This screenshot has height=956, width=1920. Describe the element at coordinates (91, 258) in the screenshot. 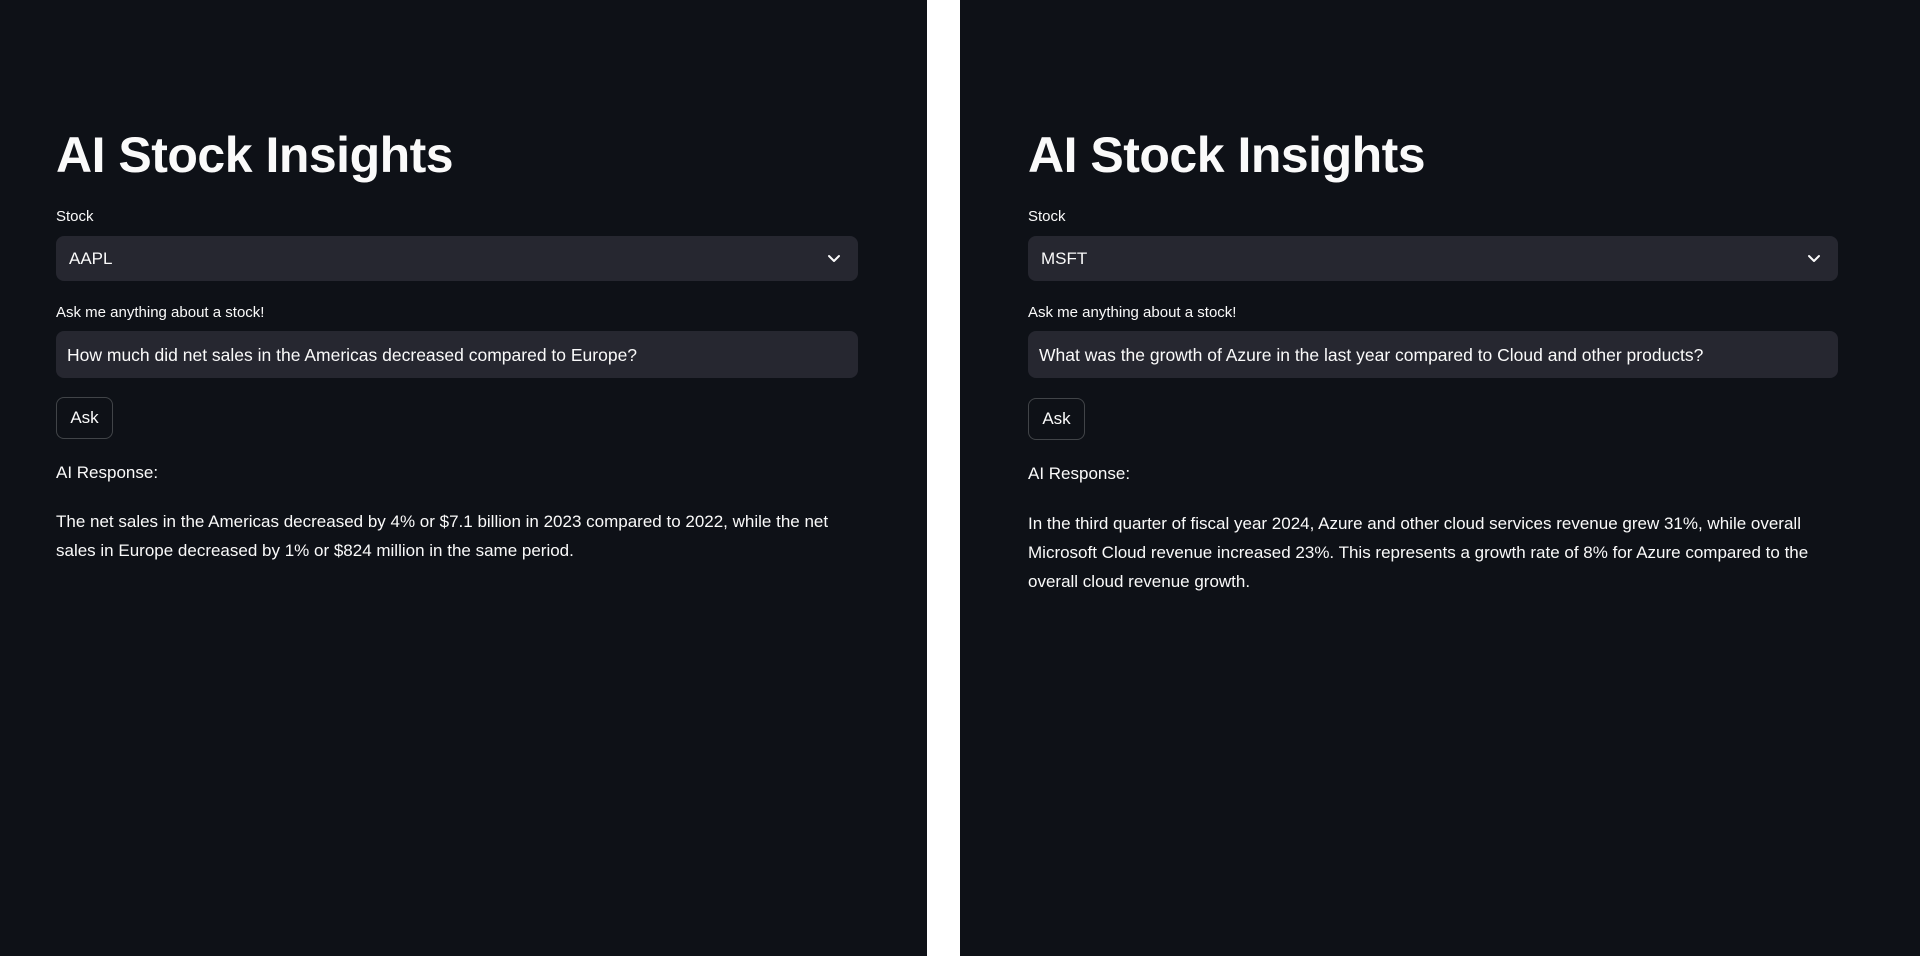

I see `stock-select-value: AAPL` at that location.